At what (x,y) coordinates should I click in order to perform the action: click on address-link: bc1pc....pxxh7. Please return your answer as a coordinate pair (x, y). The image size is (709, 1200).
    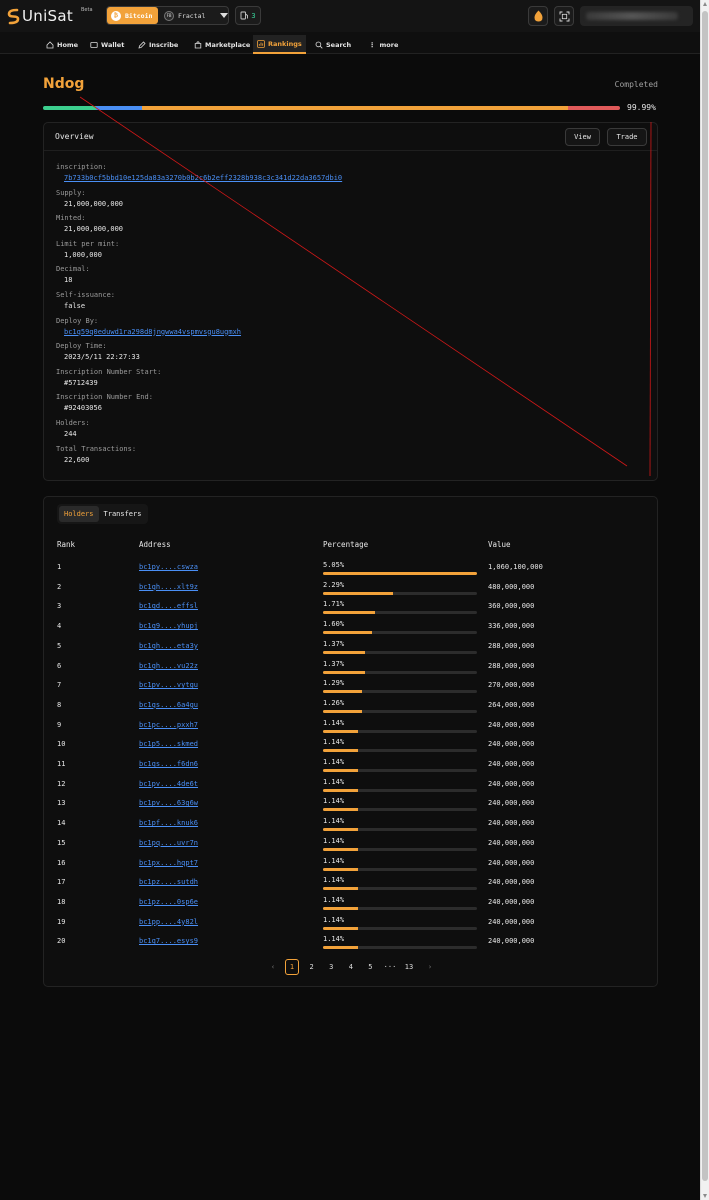
    Looking at the image, I should click on (168, 725).